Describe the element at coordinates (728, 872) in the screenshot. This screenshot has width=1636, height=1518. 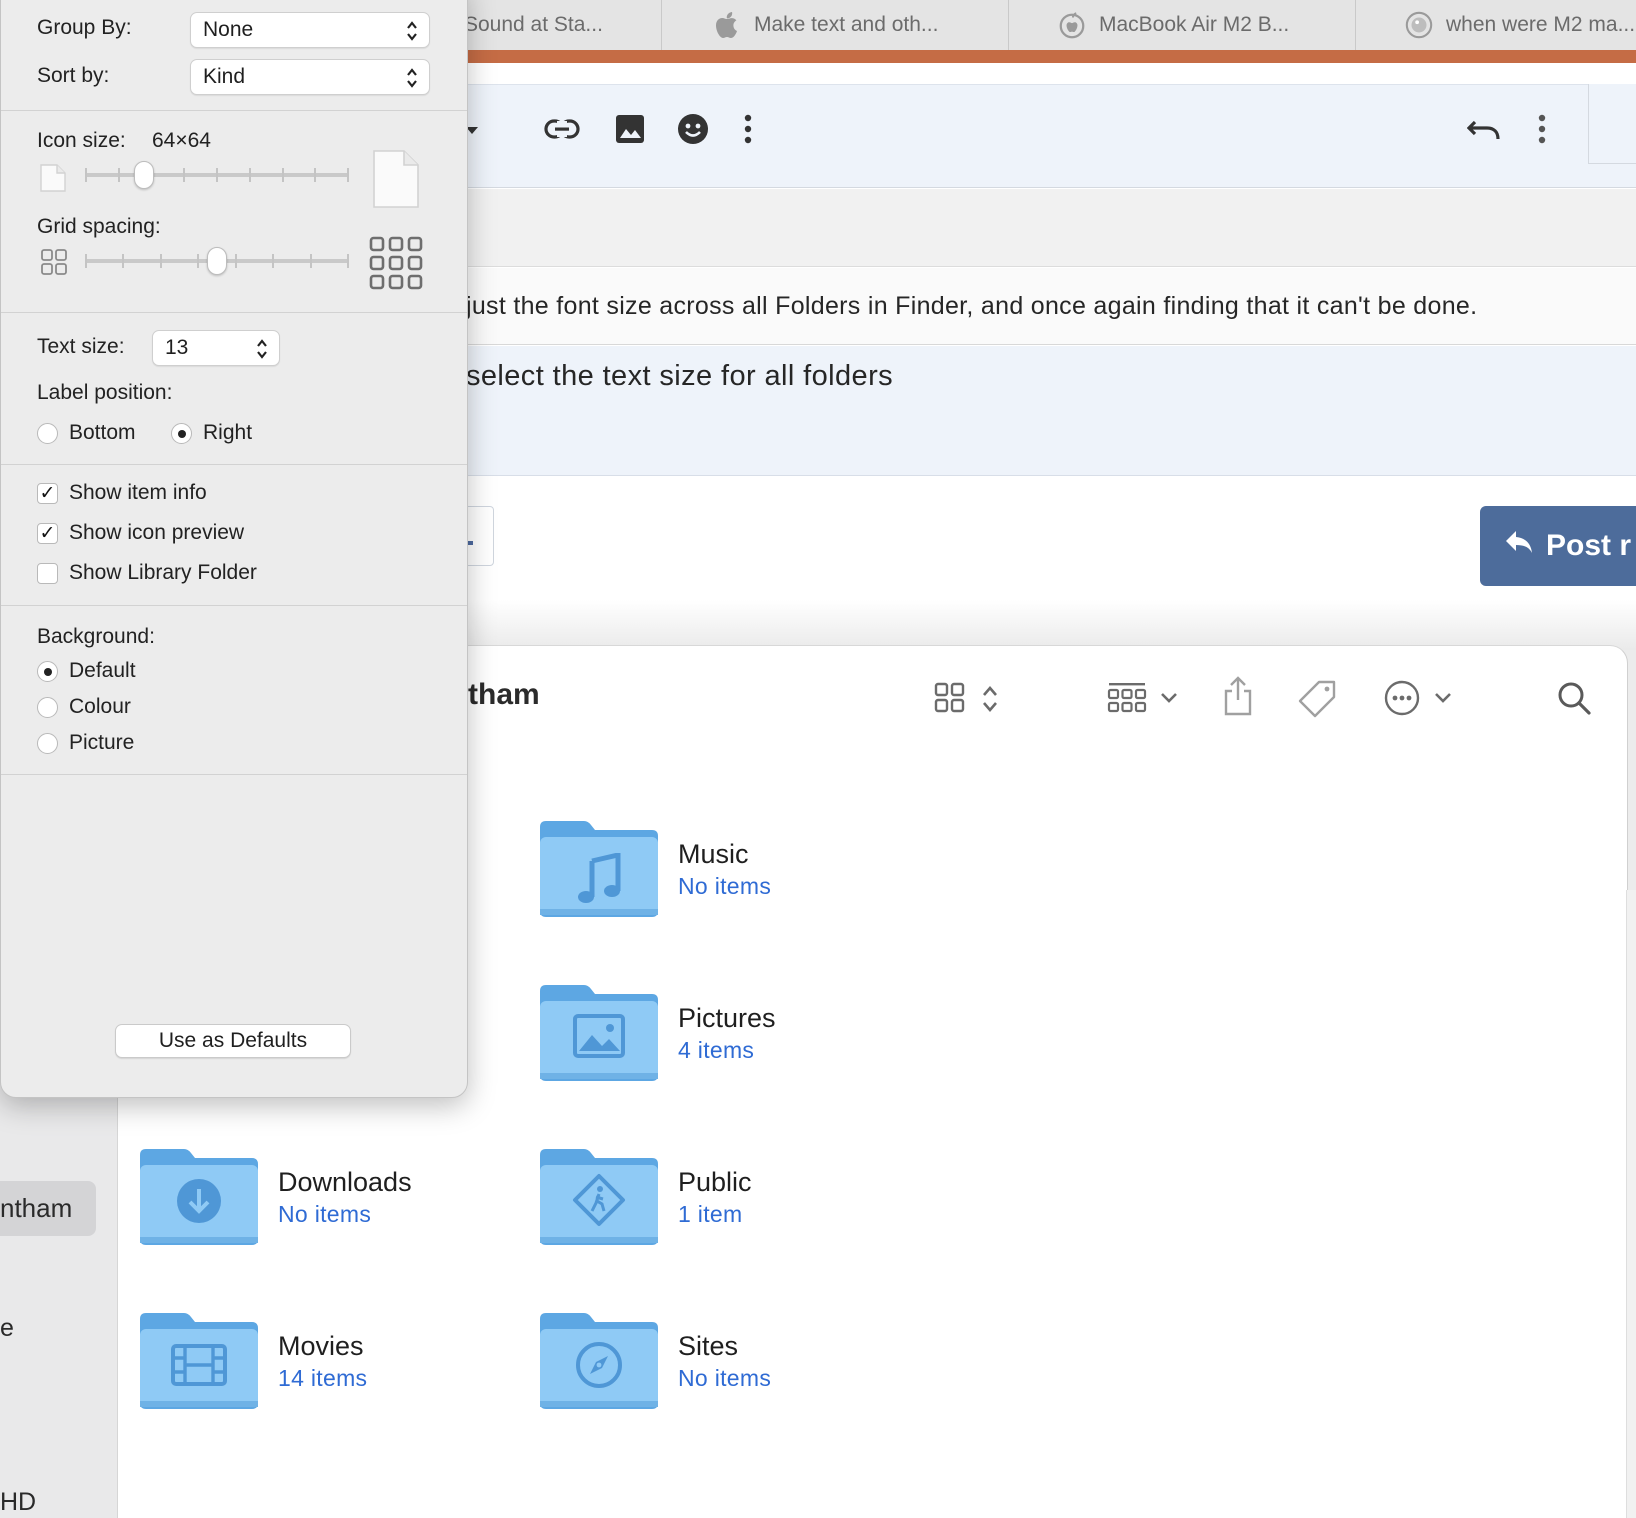
I see `folder-music: Music No items` at that location.